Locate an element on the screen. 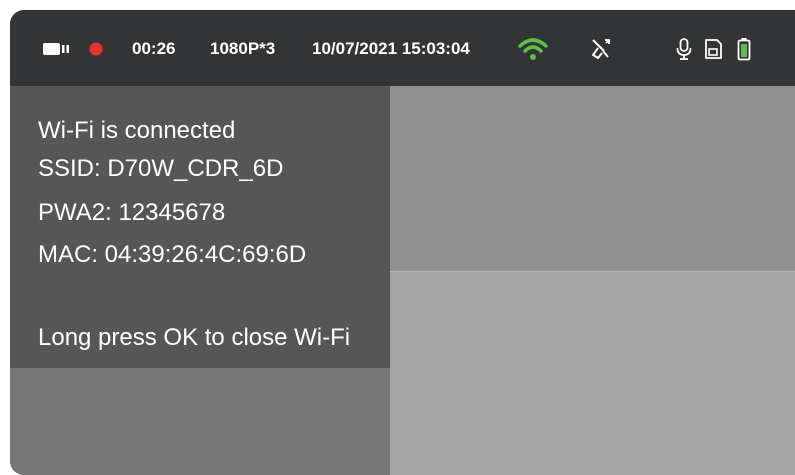 The image size is (795, 475). datetime-label: 10/07/2021 15:03:04 is located at coordinates (391, 48).